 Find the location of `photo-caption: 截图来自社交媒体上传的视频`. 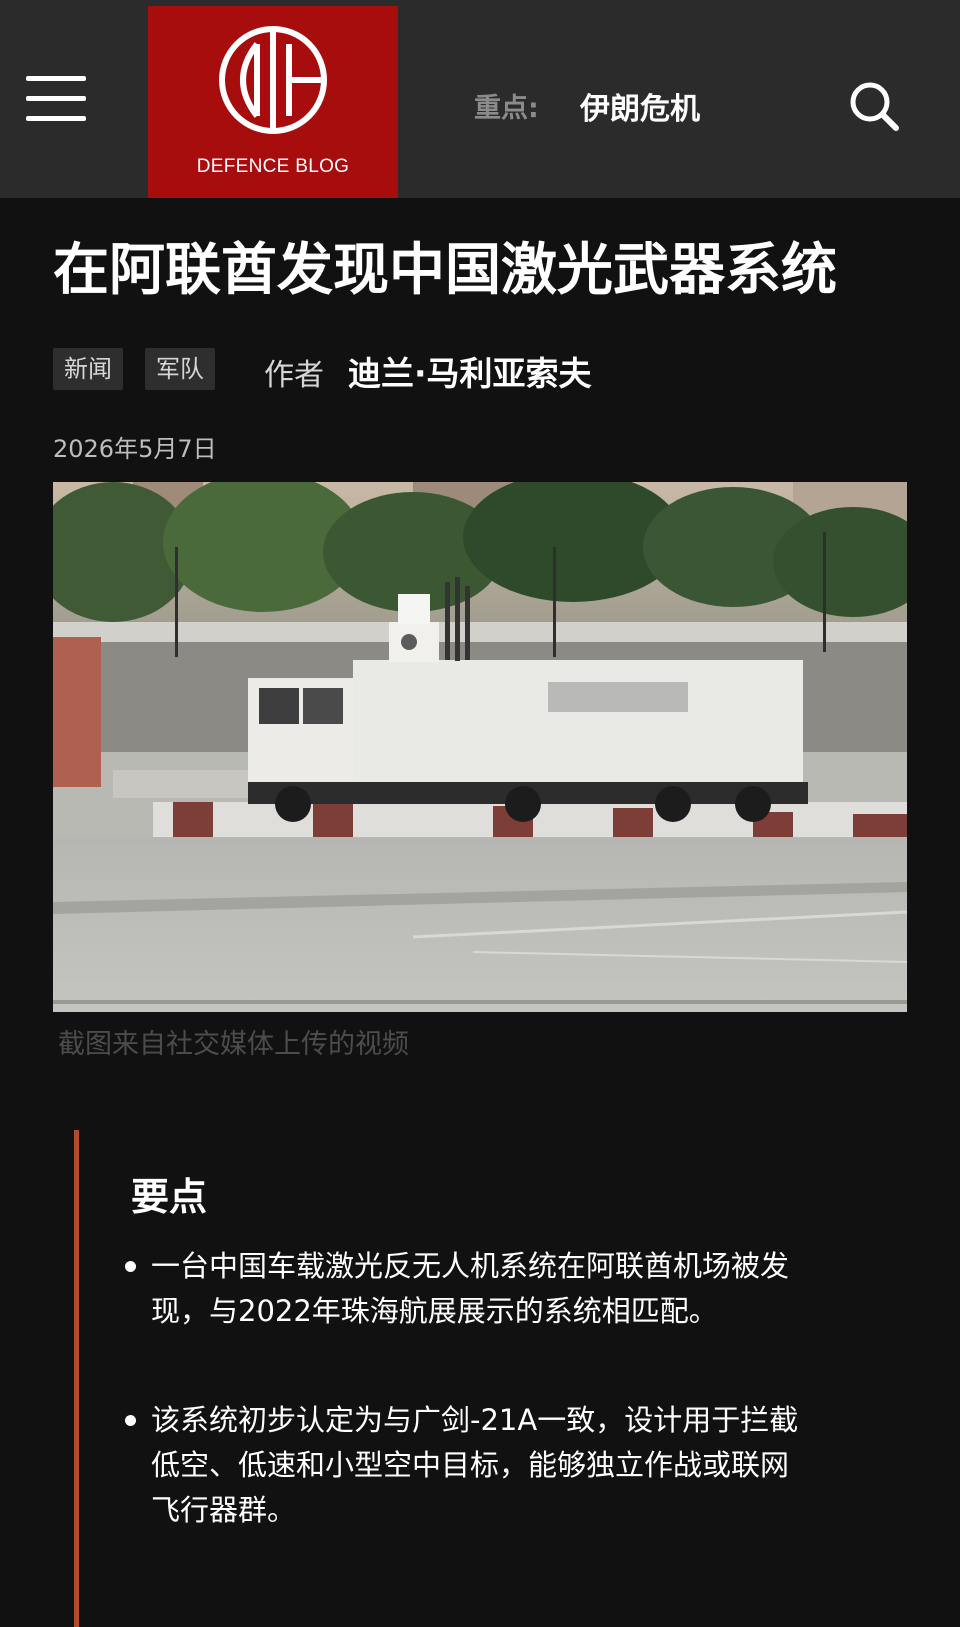

photo-caption: 截图来自社交媒体上传的视频 is located at coordinates (233, 1044).